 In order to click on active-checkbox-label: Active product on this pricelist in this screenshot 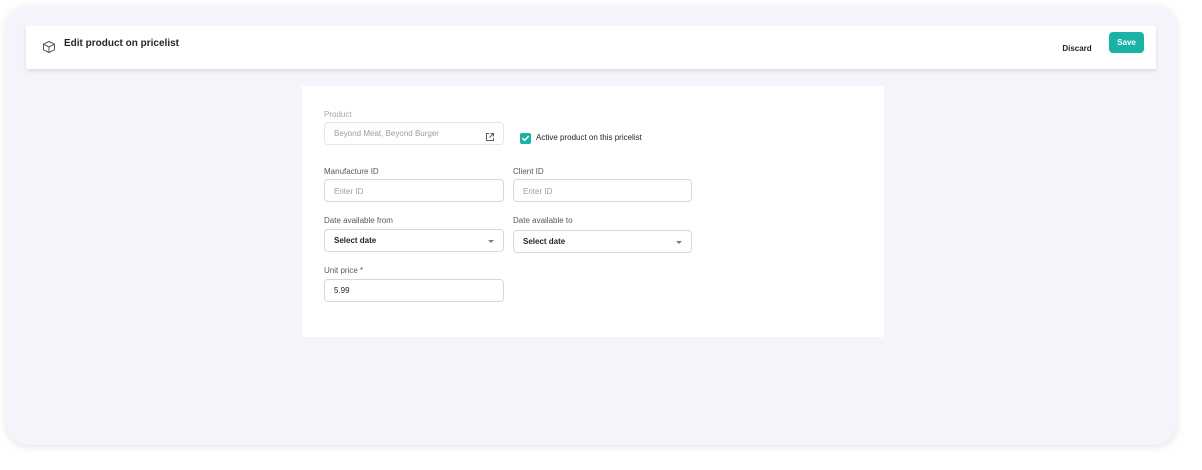, I will do `click(589, 137)`.